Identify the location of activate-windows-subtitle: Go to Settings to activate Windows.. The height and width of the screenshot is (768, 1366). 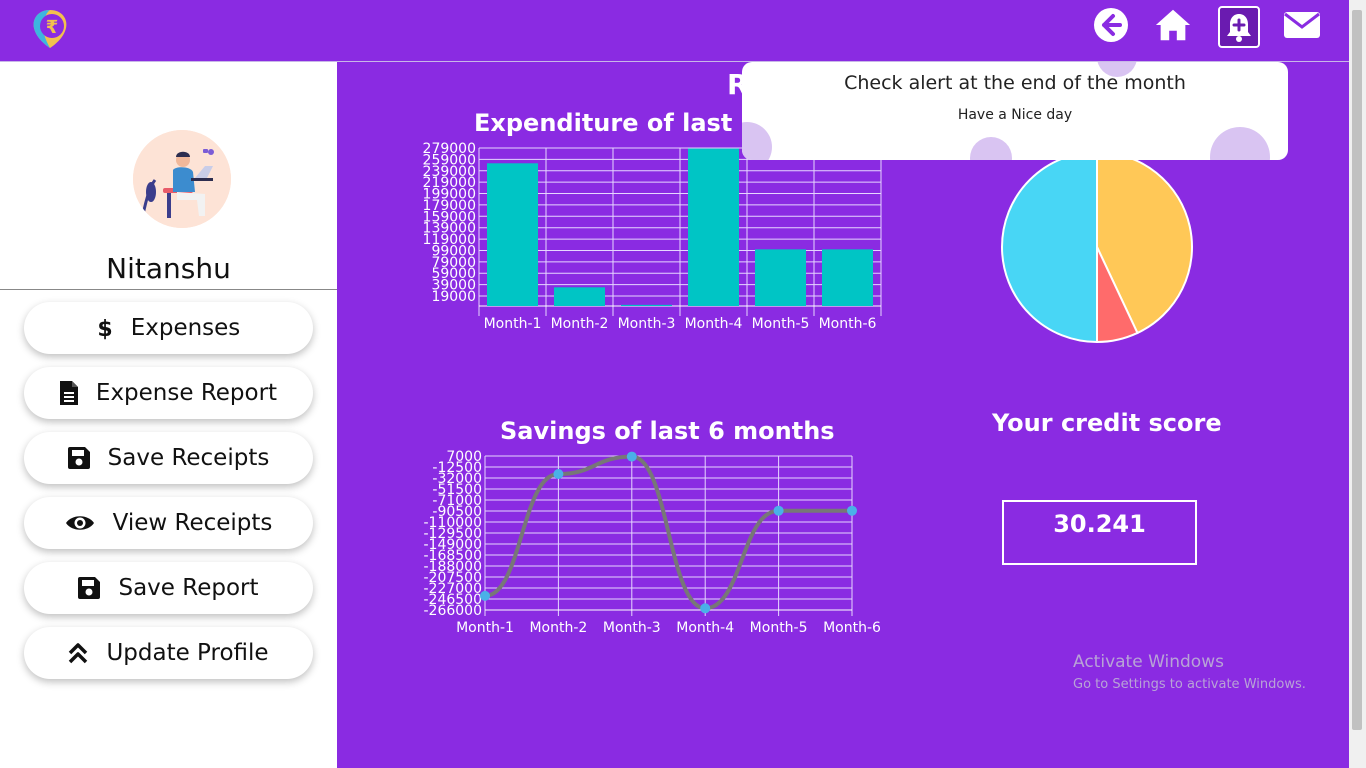
(1189, 684).